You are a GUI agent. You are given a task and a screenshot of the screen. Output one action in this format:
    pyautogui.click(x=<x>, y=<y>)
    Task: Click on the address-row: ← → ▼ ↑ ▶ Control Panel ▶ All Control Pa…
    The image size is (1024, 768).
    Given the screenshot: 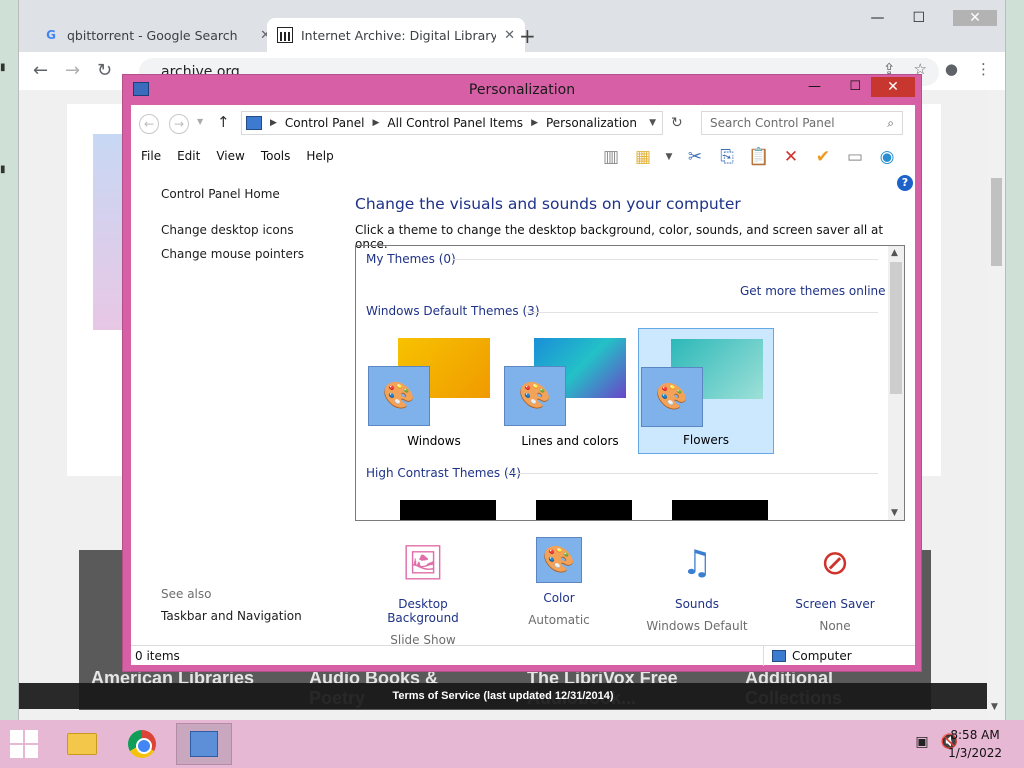 What is the action you would take?
    pyautogui.click(x=523, y=124)
    